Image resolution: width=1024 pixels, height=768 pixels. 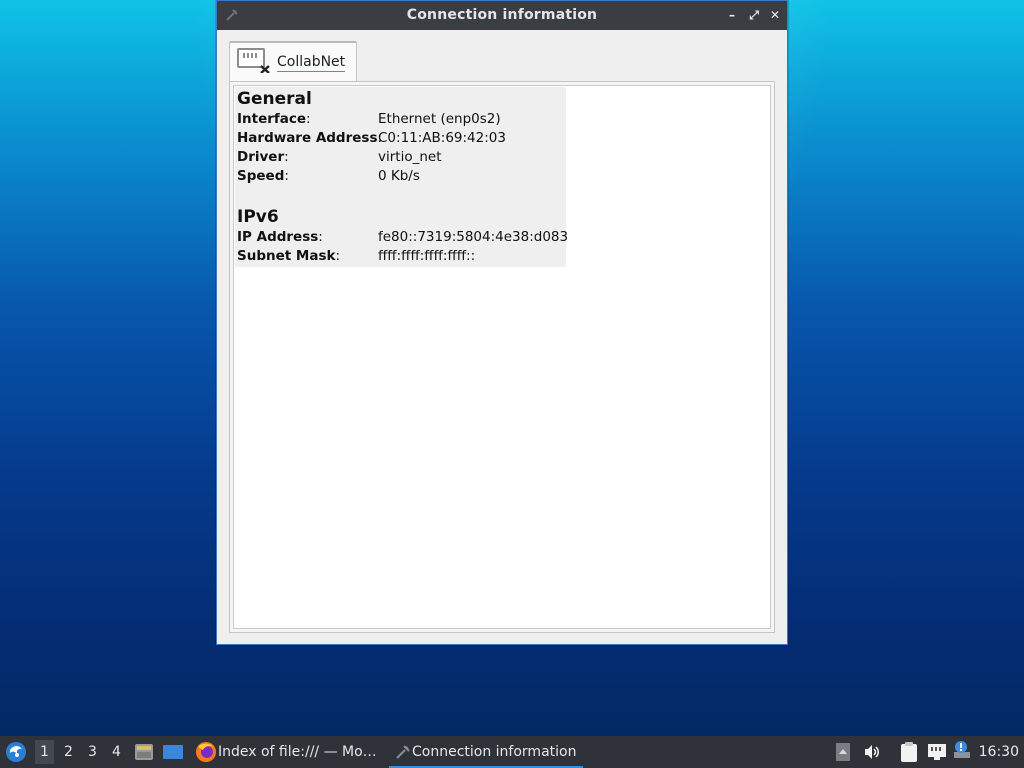 I want to click on file-manager-icon, so click(x=144, y=752).